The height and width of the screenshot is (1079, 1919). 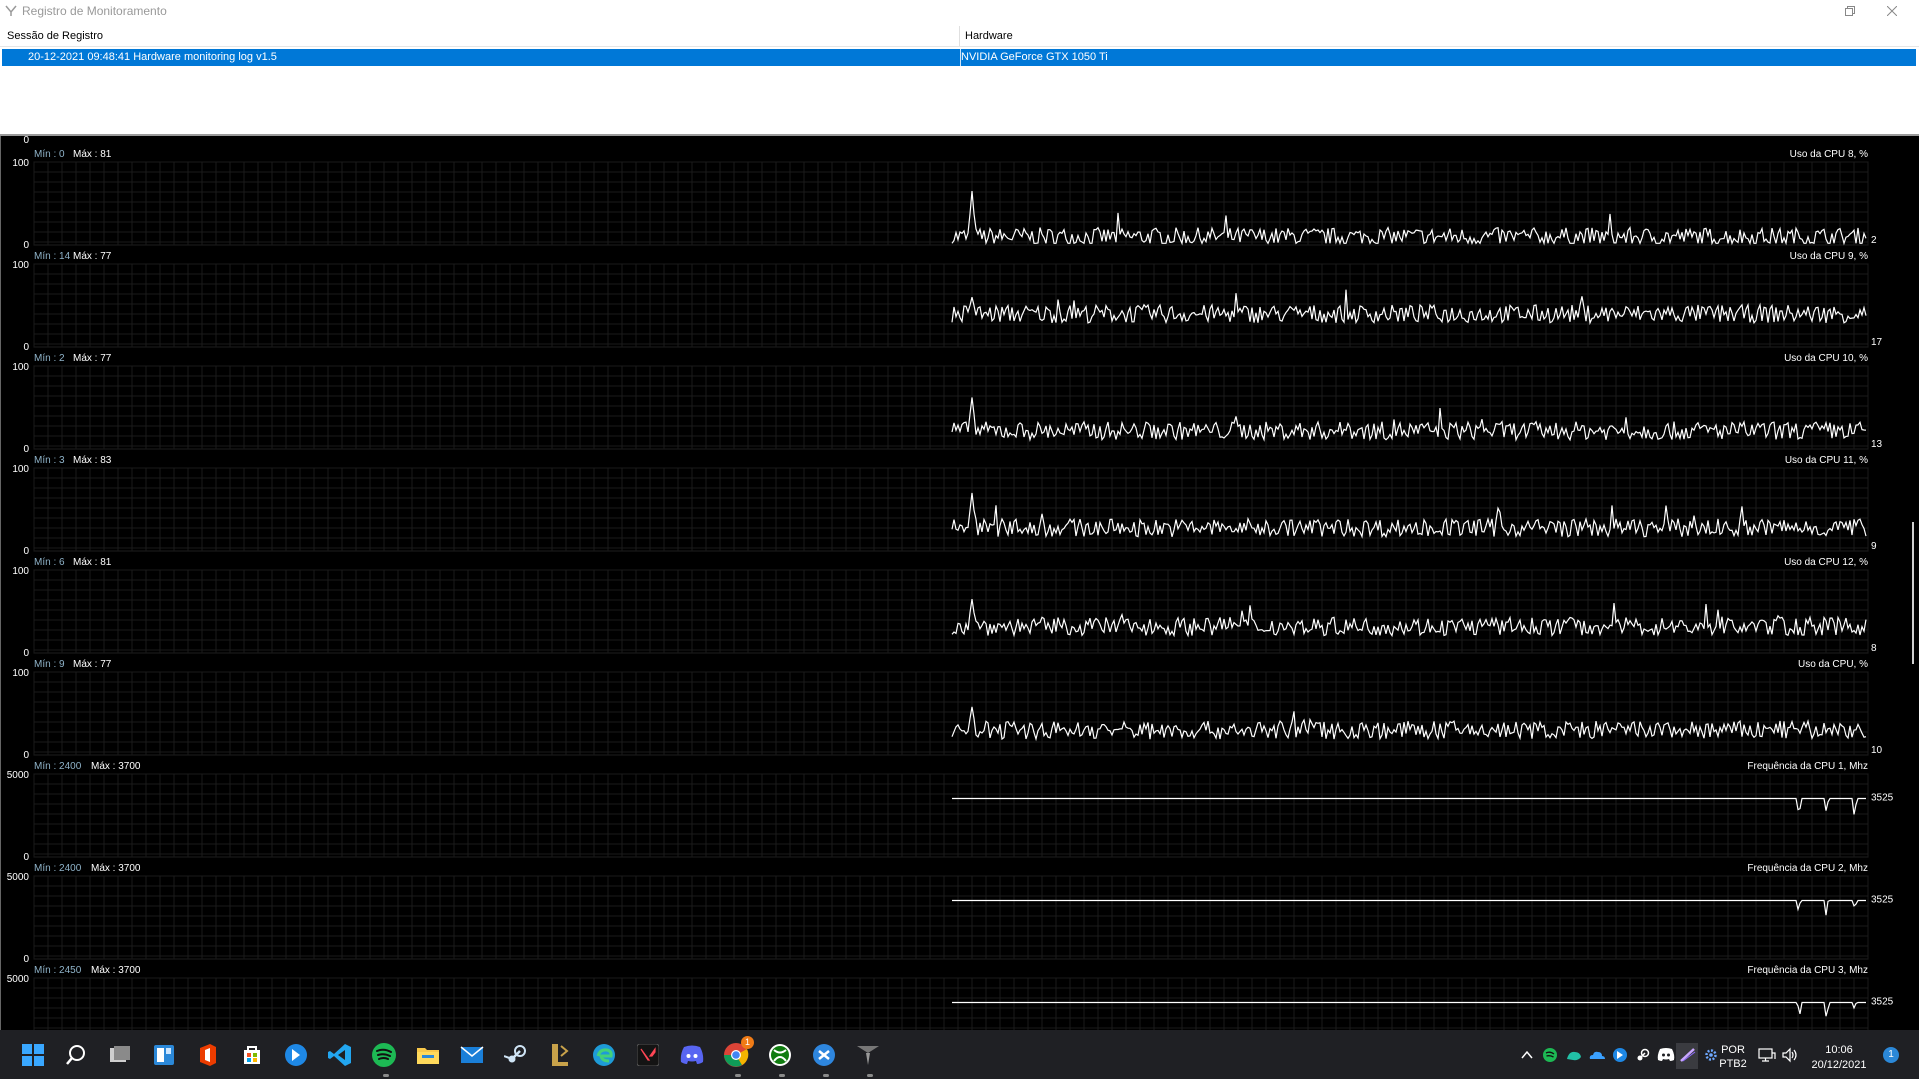 What do you see at coordinates (92, 562) in the screenshot?
I see `graph-max-label: Máx : 81` at bounding box center [92, 562].